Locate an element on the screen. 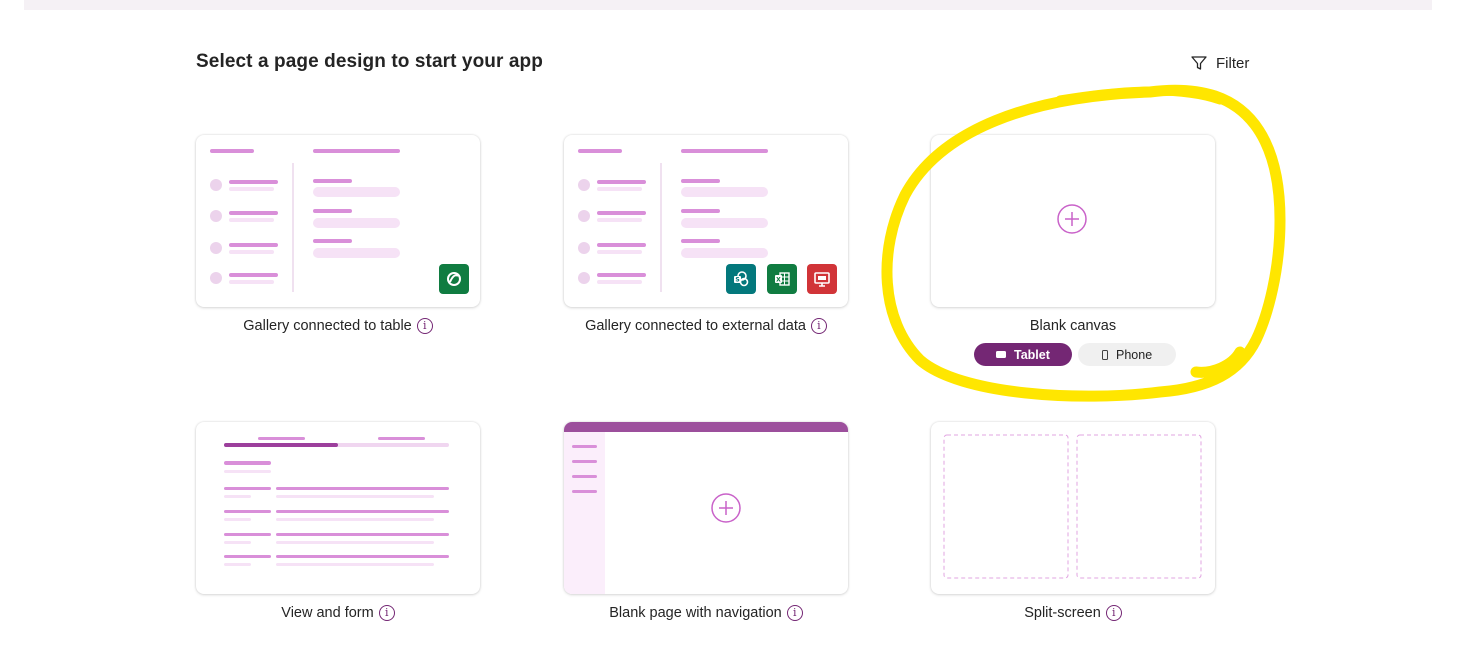  filter-button: Filter is located at coordinates (1219, 63).